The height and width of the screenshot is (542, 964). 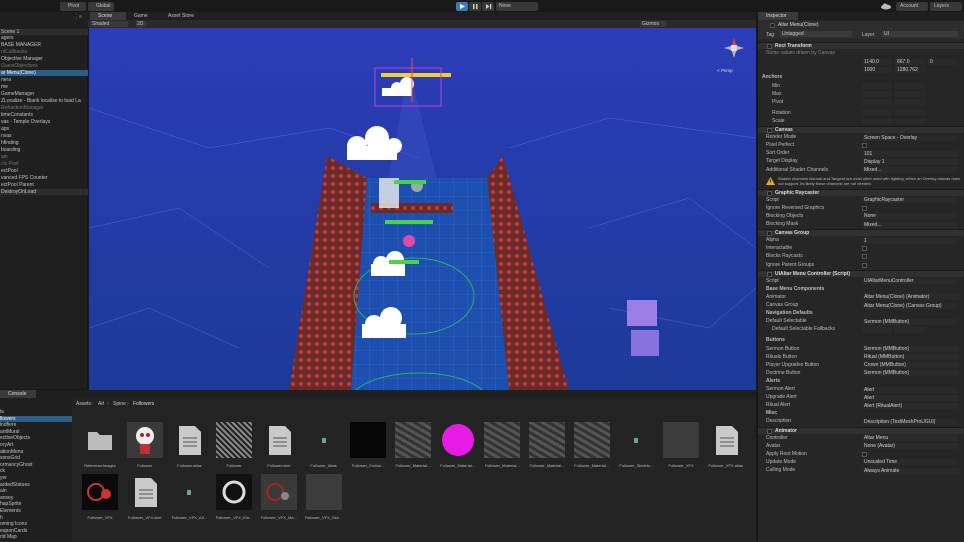 I want to click on project-folder: ts, so click(x=36, y=412).